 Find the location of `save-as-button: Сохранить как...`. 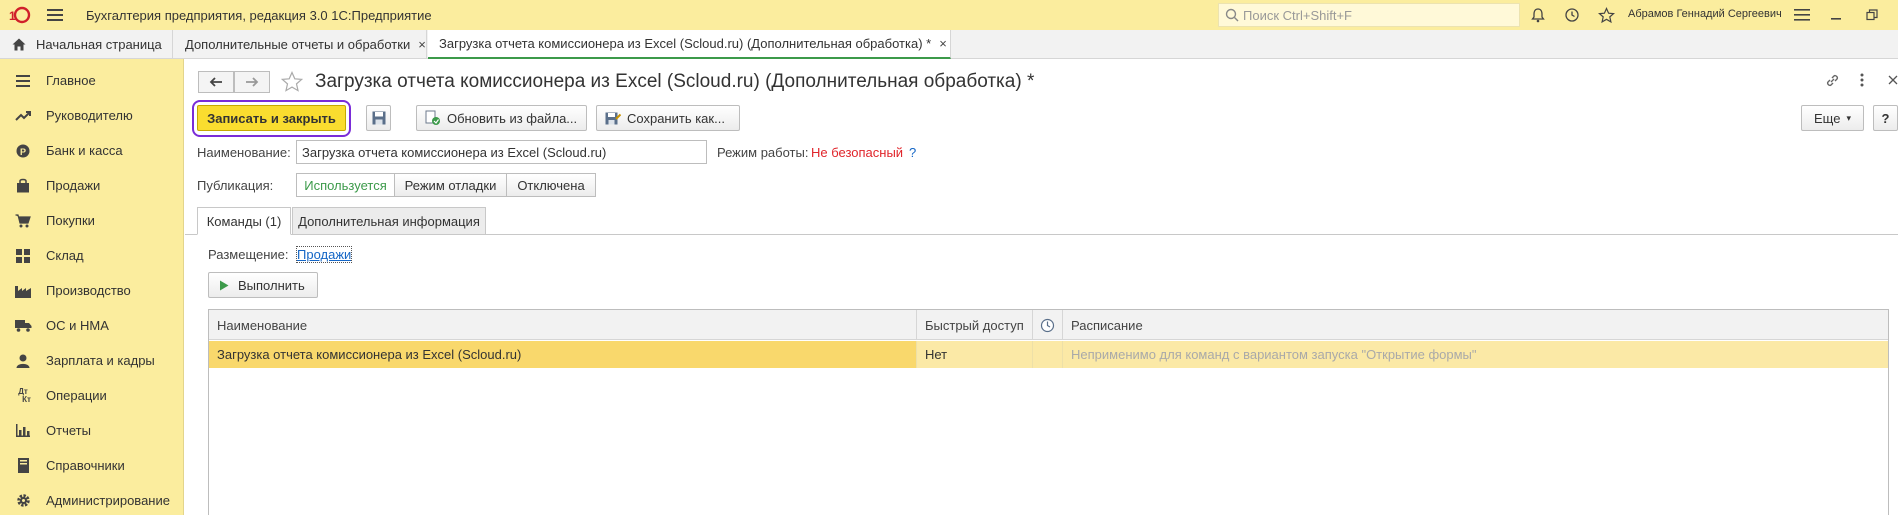

save-as-button: Сохранить как... is located at coordinates (668, 118).